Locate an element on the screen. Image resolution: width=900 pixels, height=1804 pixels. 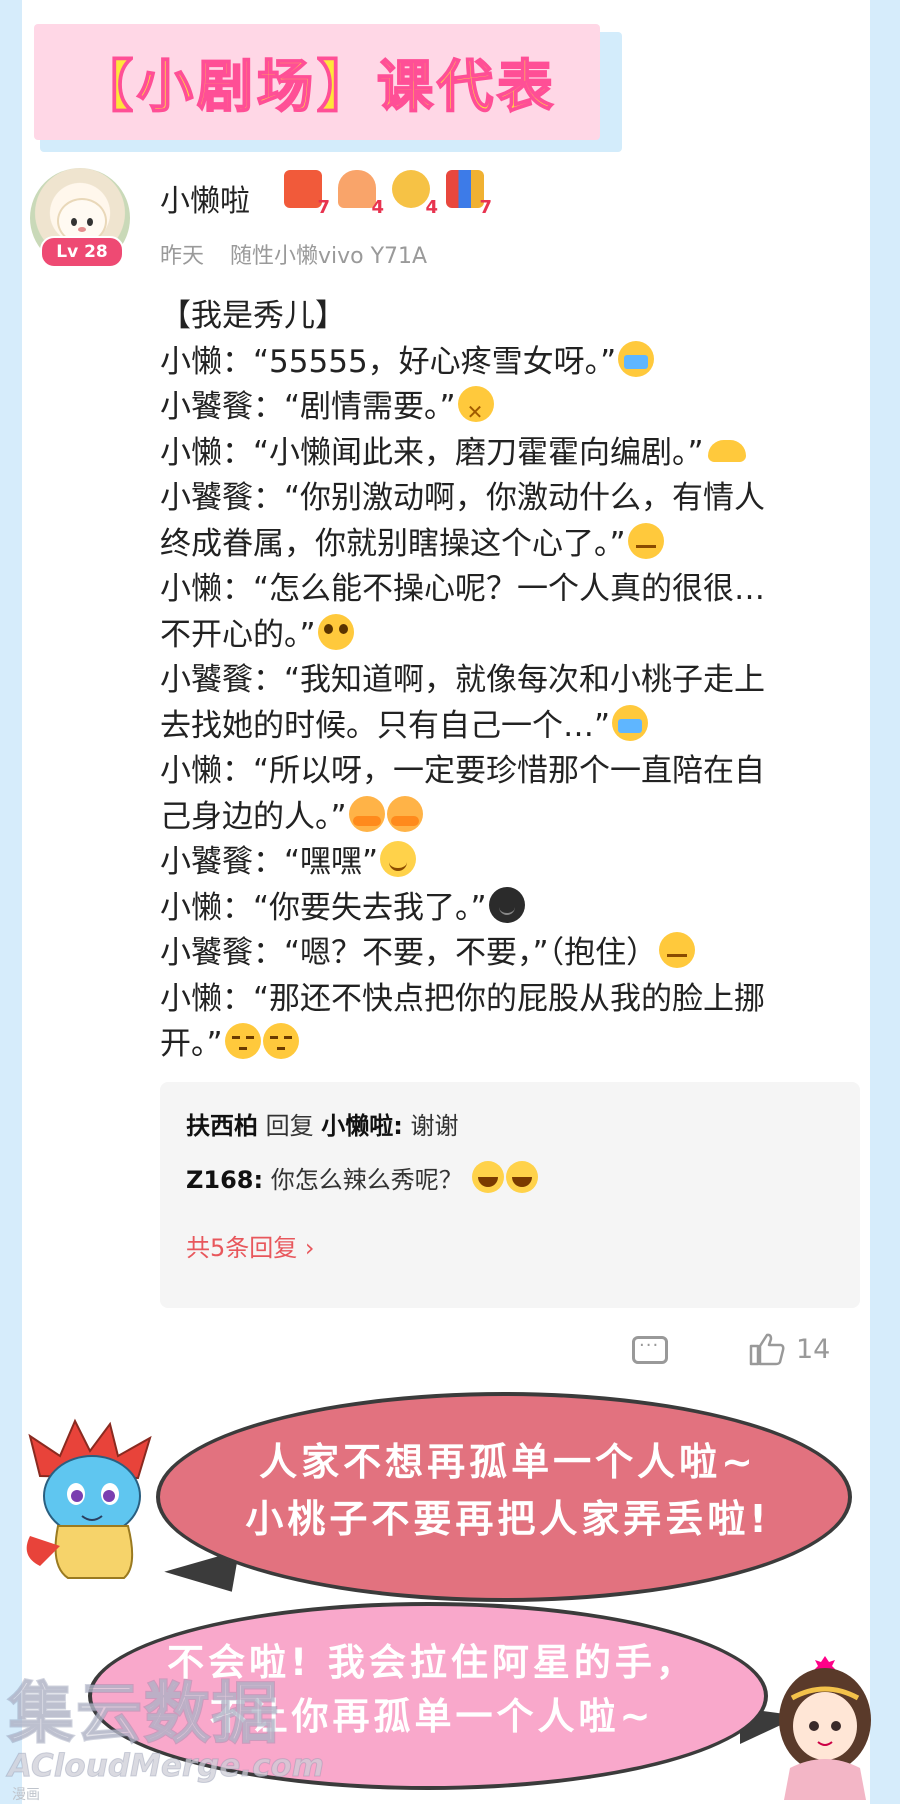
pleading-emoji-icon is located at coordinates (335, 631).